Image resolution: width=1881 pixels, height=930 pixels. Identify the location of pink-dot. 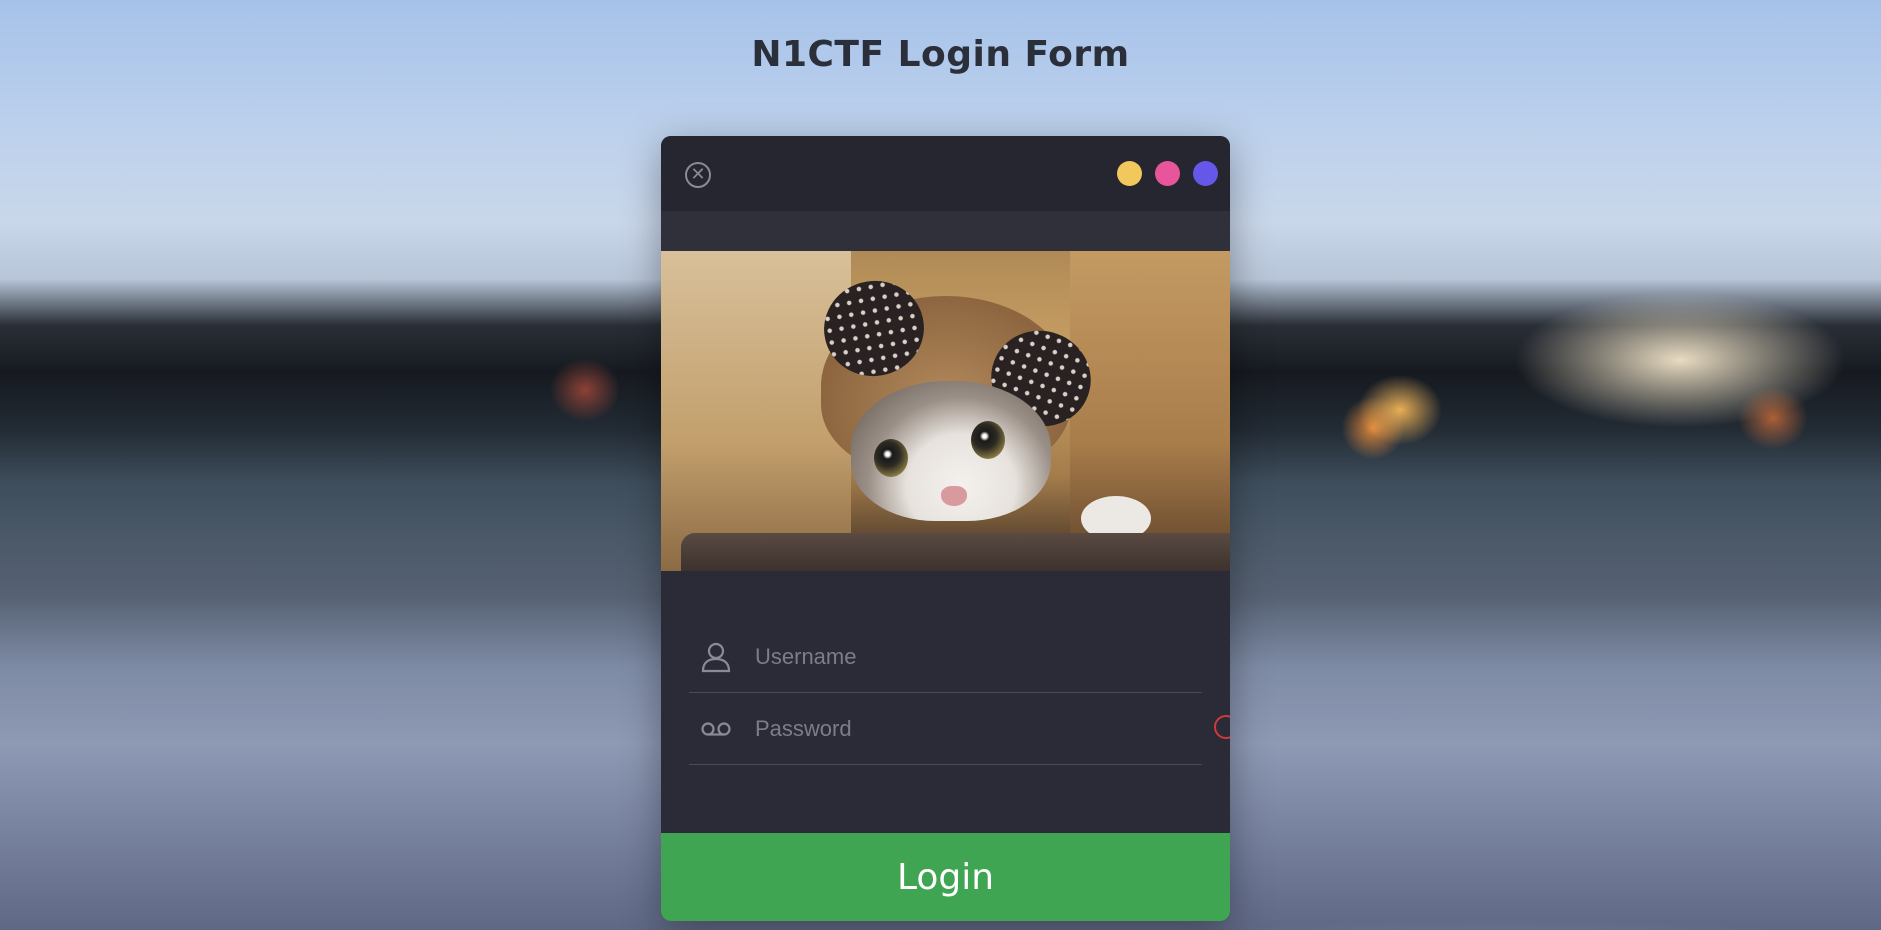
(1167, 173).